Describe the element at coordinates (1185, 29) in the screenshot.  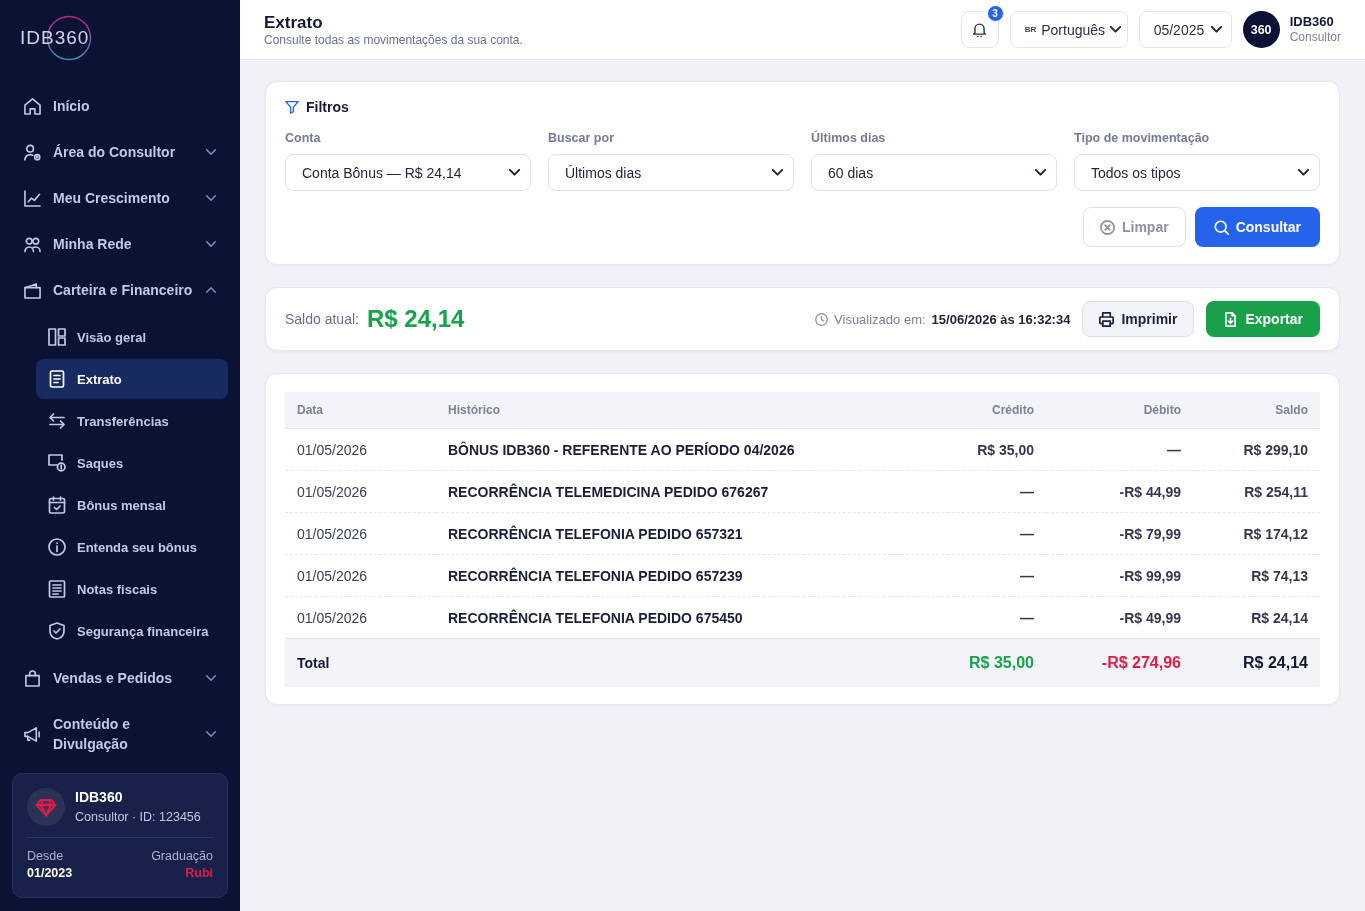
I see `period-select: 05/2025` at that location.